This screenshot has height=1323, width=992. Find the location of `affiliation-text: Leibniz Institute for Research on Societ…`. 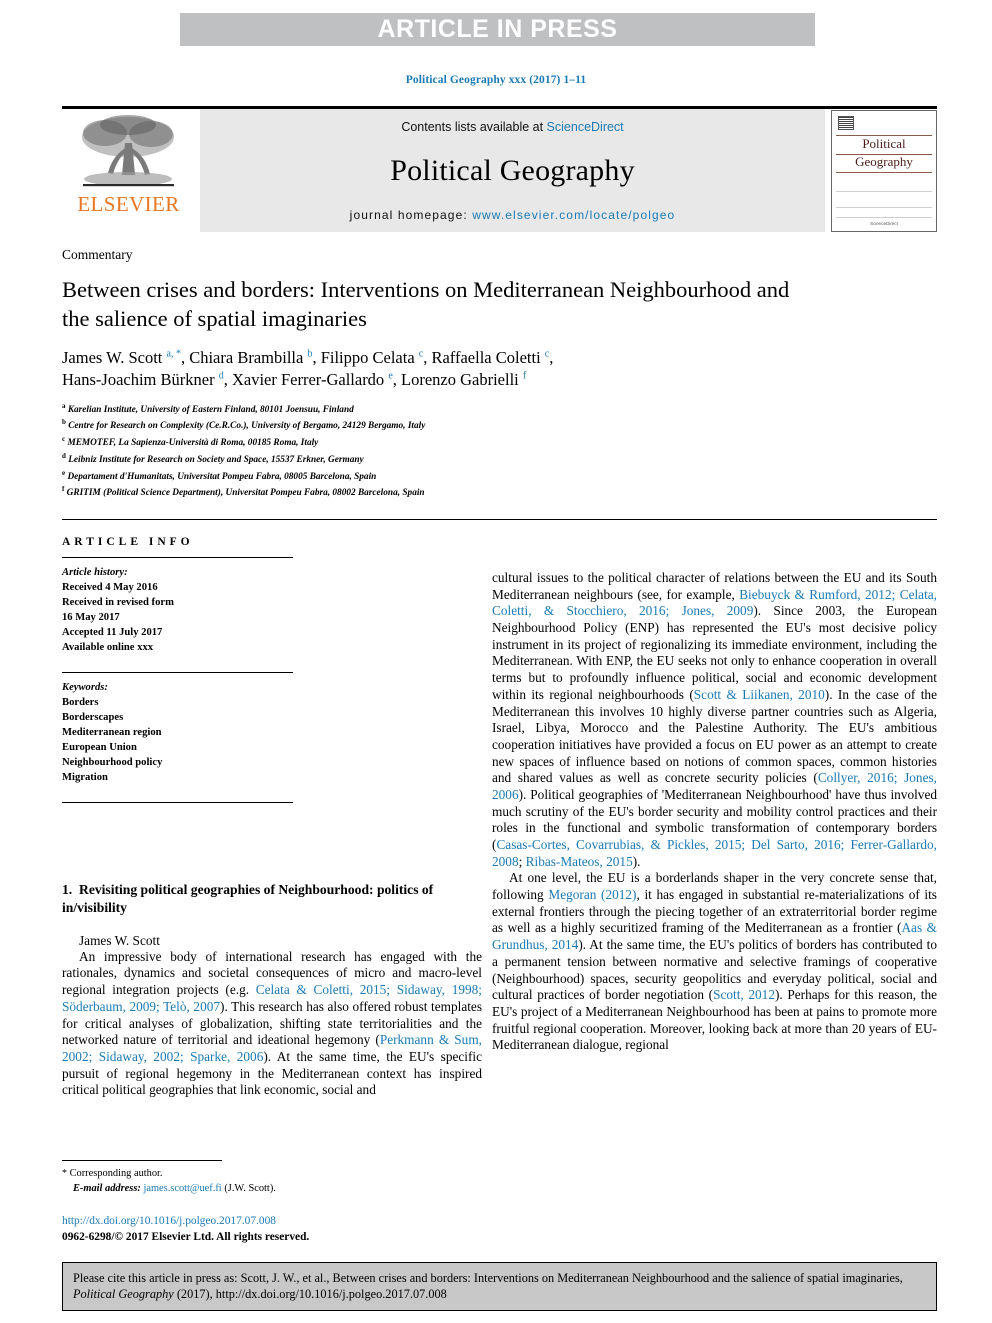

affiliation-text: Leibniz Institute for Research on Societ… is located at coordinates (216, 460).